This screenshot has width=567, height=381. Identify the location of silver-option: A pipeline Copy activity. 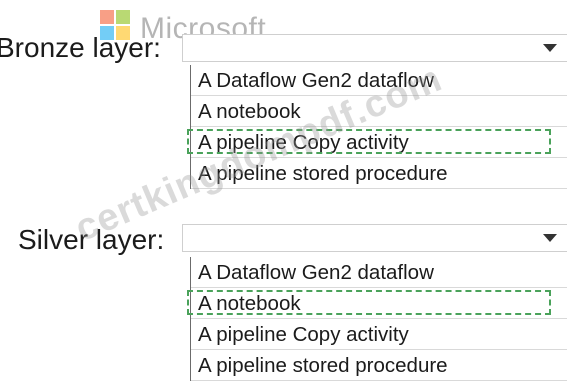
(379, 334).